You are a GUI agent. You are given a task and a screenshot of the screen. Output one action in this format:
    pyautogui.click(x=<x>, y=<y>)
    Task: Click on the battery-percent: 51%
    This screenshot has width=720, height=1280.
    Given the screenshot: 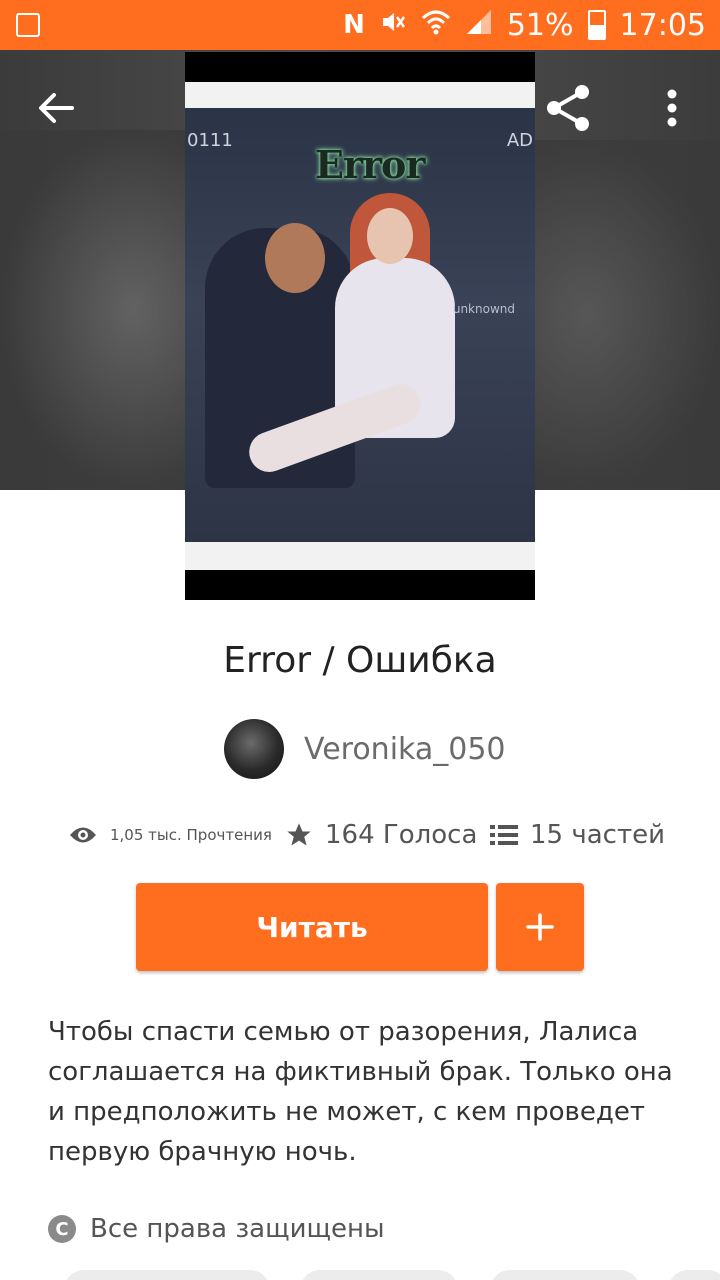 What is the action you would take?
    pyautogui.click(x=540, y=25)
    